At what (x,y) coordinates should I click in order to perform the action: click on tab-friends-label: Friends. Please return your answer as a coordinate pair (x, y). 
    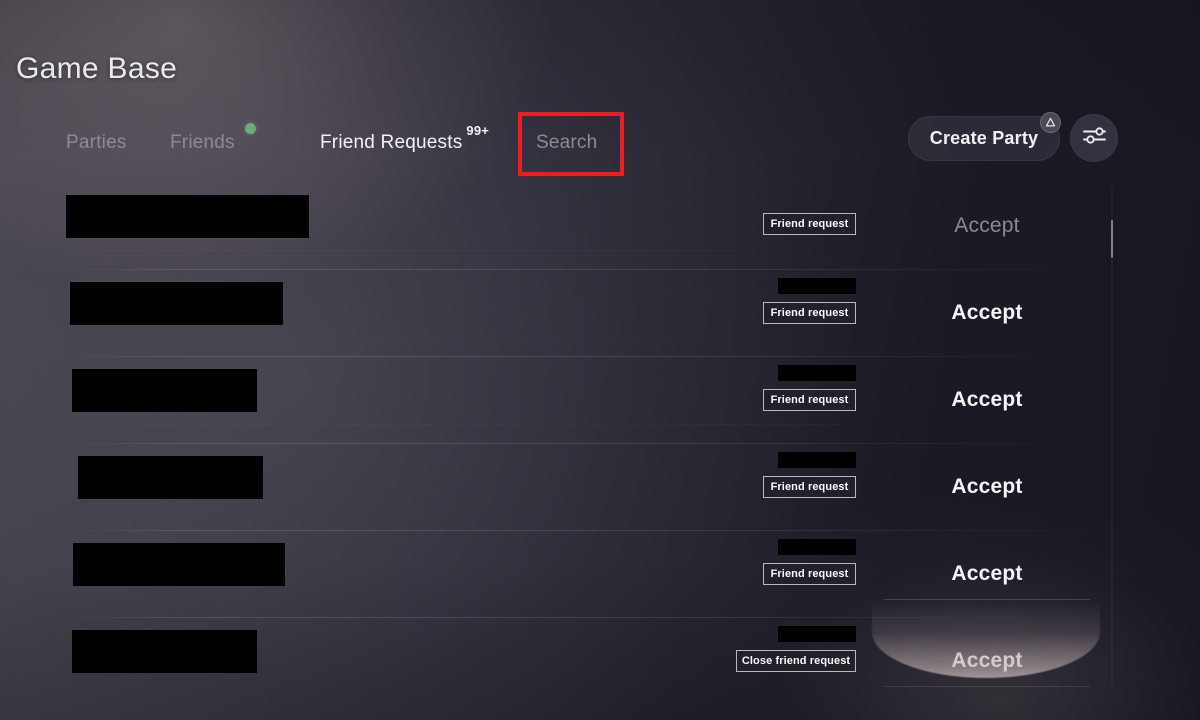
    Looking at the image, I should click on (202, 142).